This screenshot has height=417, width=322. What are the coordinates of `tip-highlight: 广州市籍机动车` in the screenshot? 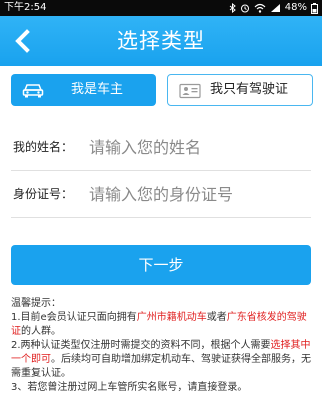 It's located at (171, 317).